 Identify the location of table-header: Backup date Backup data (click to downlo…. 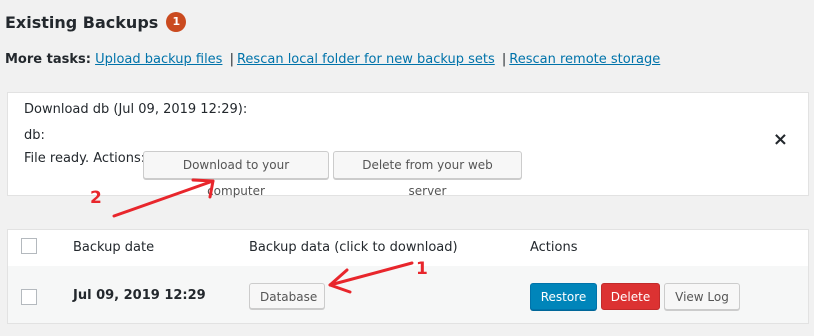
(408, 248).